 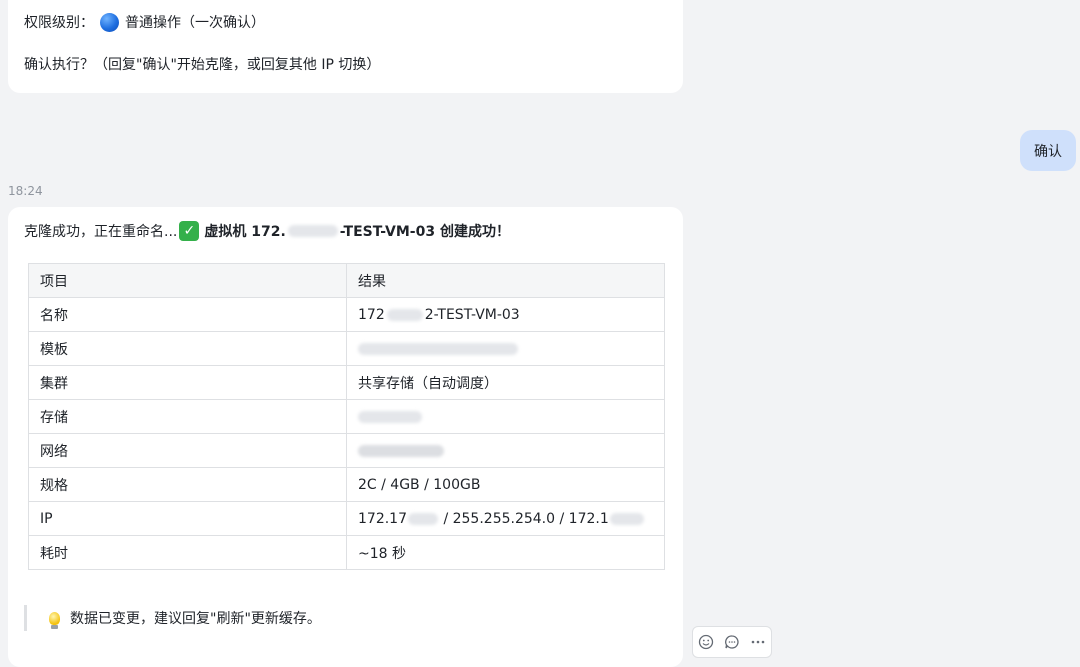 What do you see at coordinates (187, 518) in the screenshot?
I see `row-label: IP` at bounding box center [187, 518].